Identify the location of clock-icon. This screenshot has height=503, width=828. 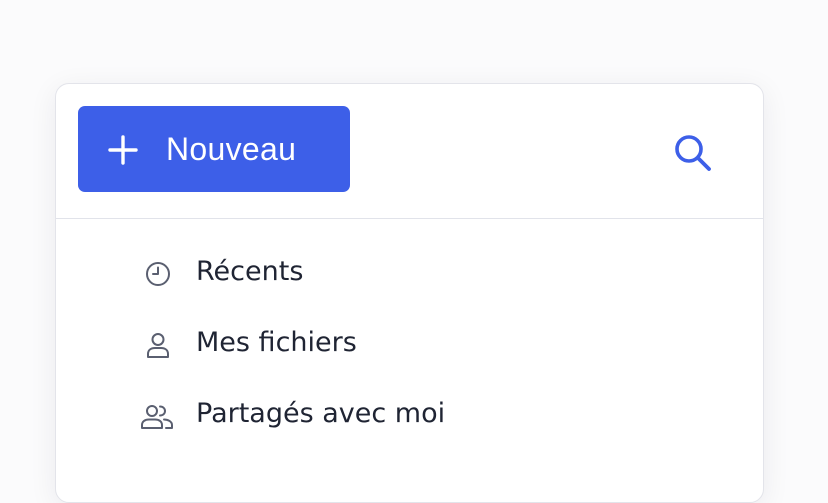
(158, 274).